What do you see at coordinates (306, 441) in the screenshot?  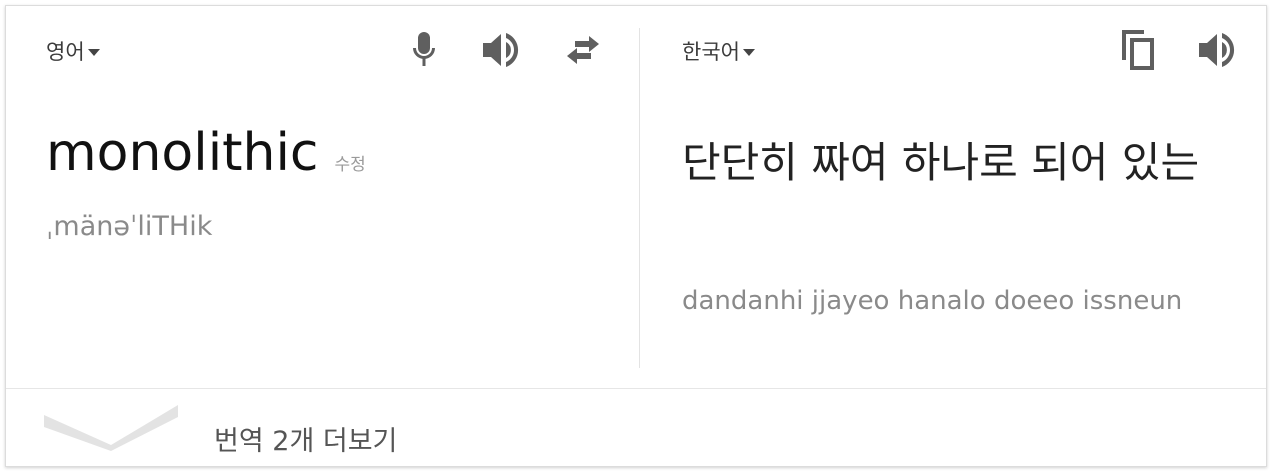 I see `more-translations-label: 번역 2개 더보기` at bounding box center [306, 441].